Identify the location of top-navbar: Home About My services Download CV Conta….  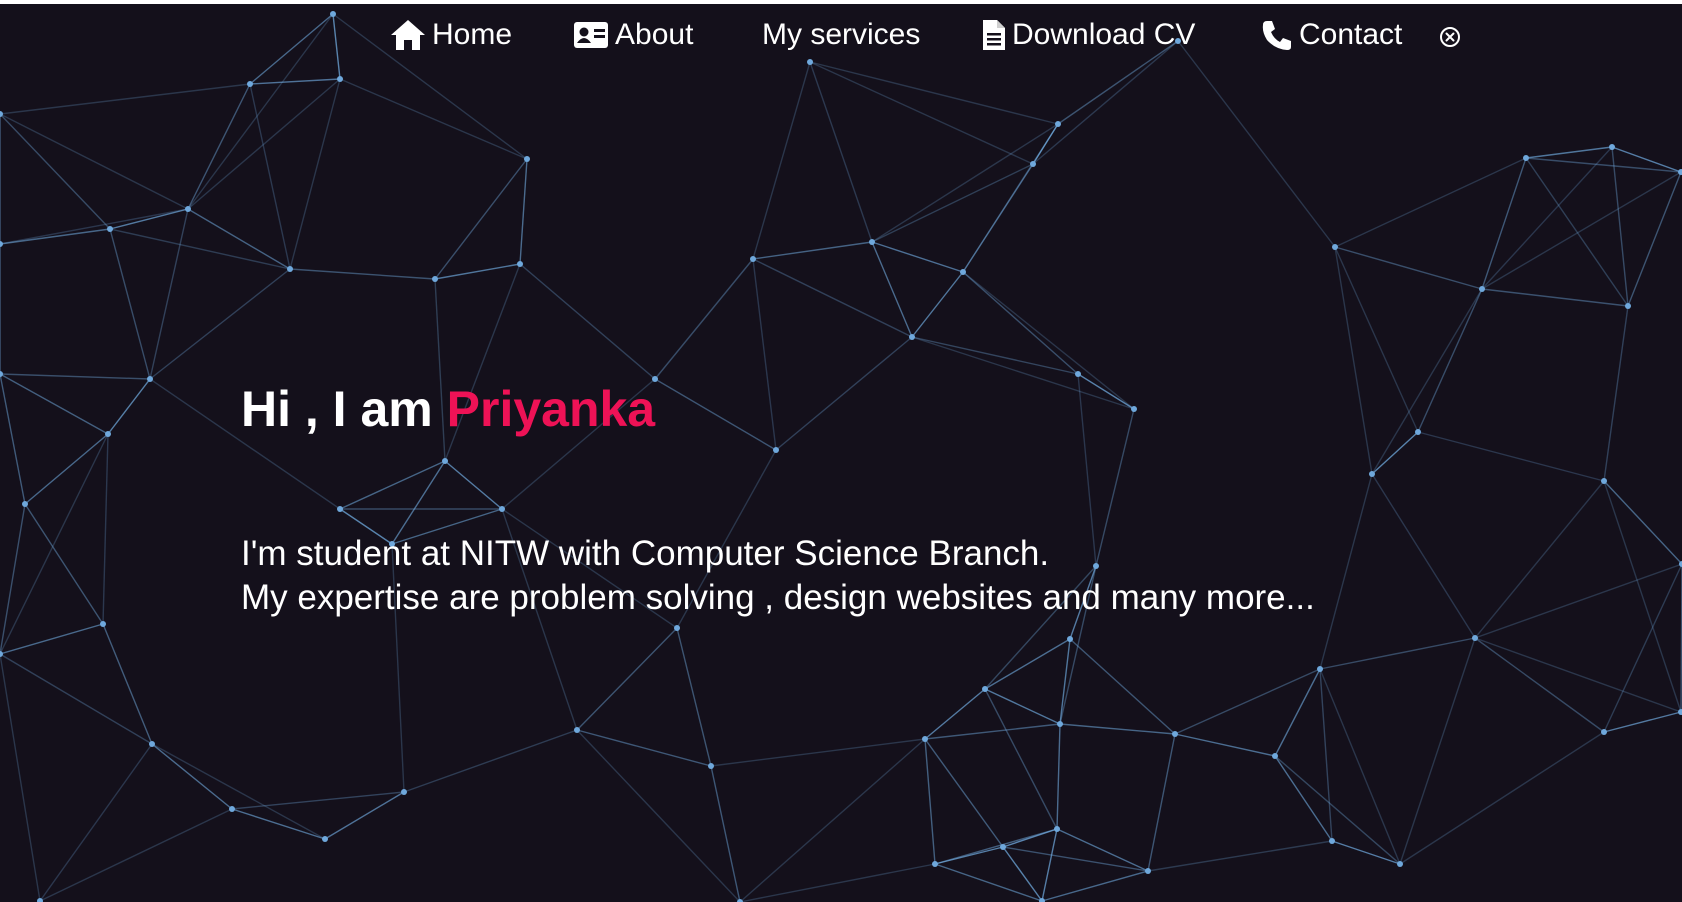
(841, 35).